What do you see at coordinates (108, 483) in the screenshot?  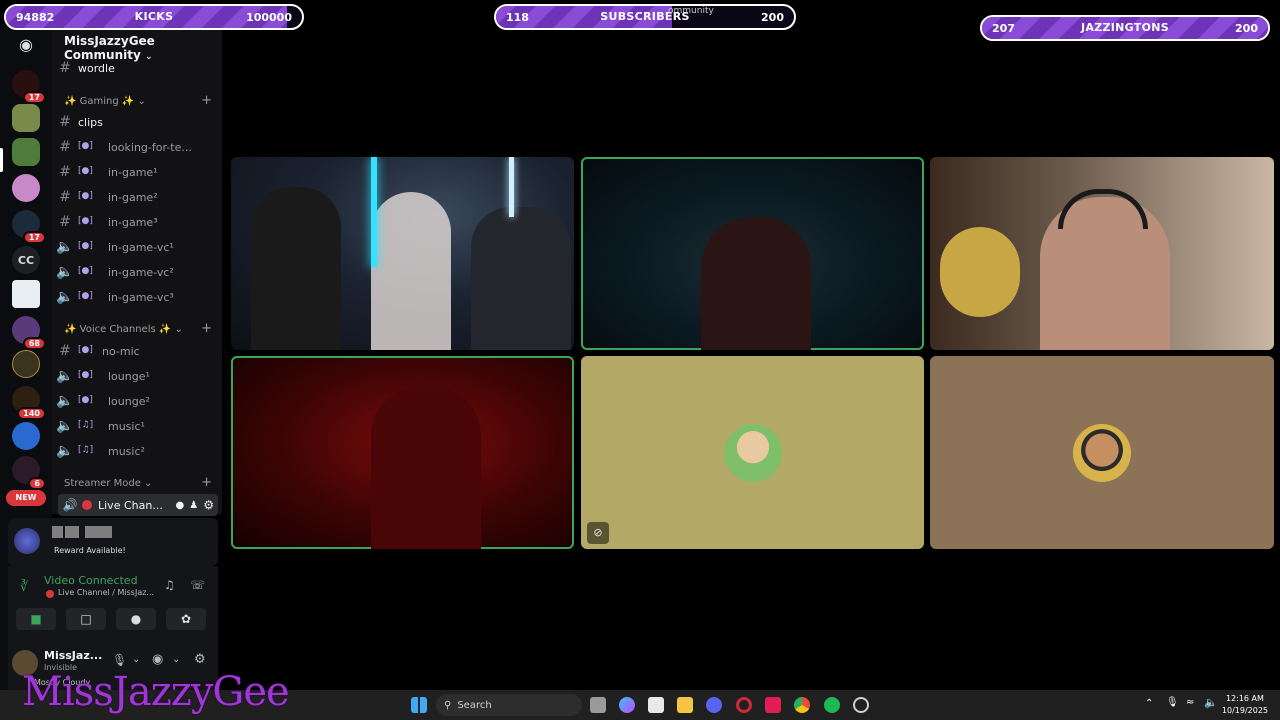 I see `category-streamer-mode: Streamer Mode ⌄` at bounding box center [108, 483].